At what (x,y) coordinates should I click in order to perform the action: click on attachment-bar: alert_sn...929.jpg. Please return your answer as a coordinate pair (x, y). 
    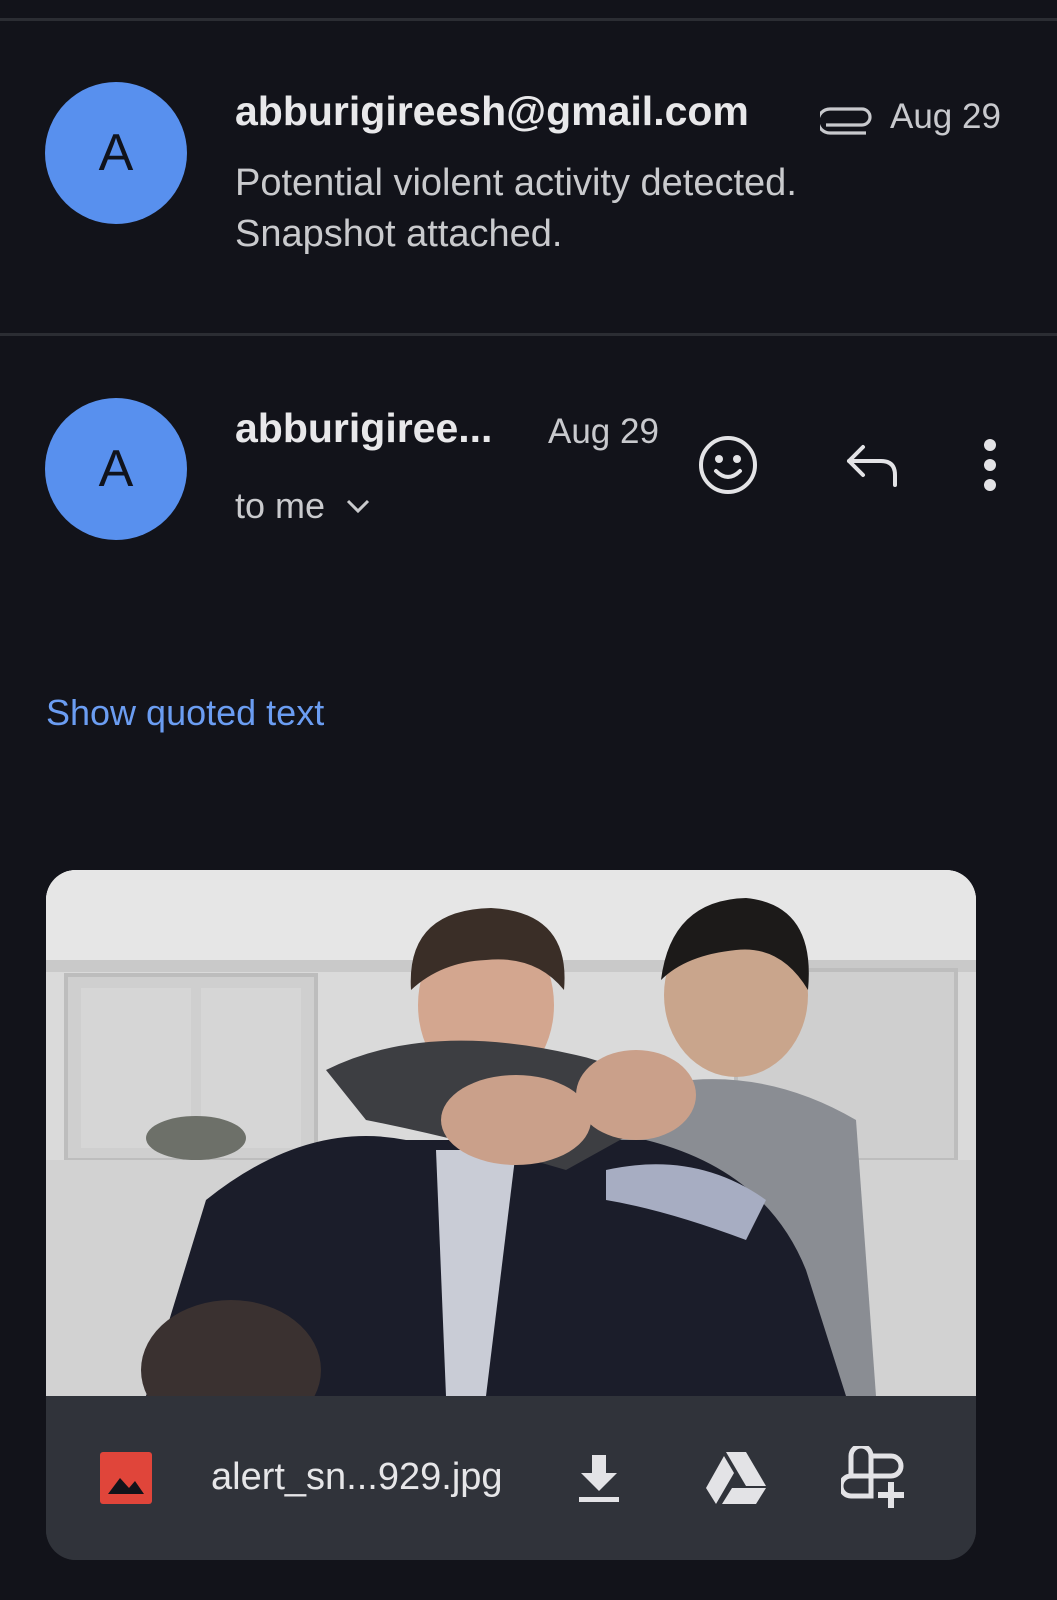
    Looking at the image, I should click on (511, 1478).